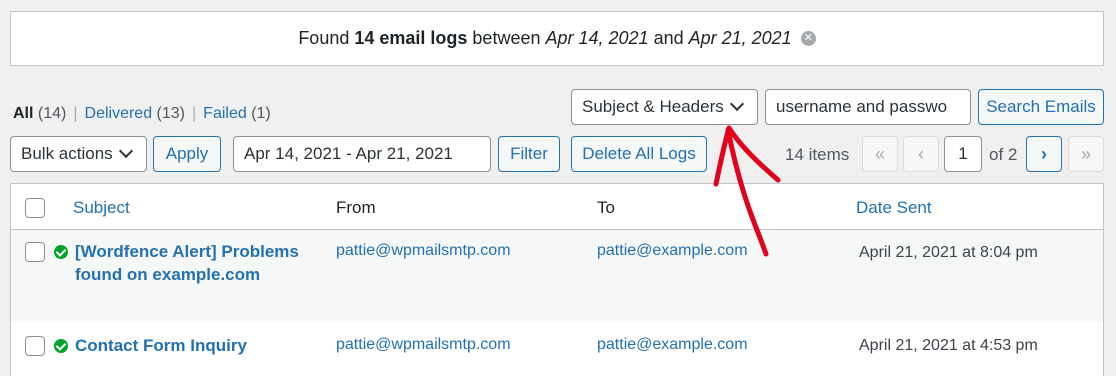 The image size is (1116, 376). What do you see at coordinates (606, 207) in the screenshot?
I see `column-to-header: To` at bounding box center [606, 207].